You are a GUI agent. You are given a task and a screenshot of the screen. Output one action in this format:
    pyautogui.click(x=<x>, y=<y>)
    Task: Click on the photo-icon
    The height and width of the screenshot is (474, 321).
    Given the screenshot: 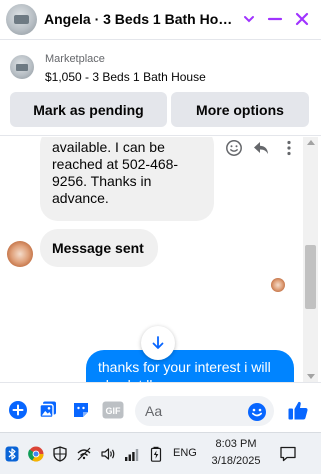 What is the action you would take?
    pyautogui.click(x=48, y=410)
    